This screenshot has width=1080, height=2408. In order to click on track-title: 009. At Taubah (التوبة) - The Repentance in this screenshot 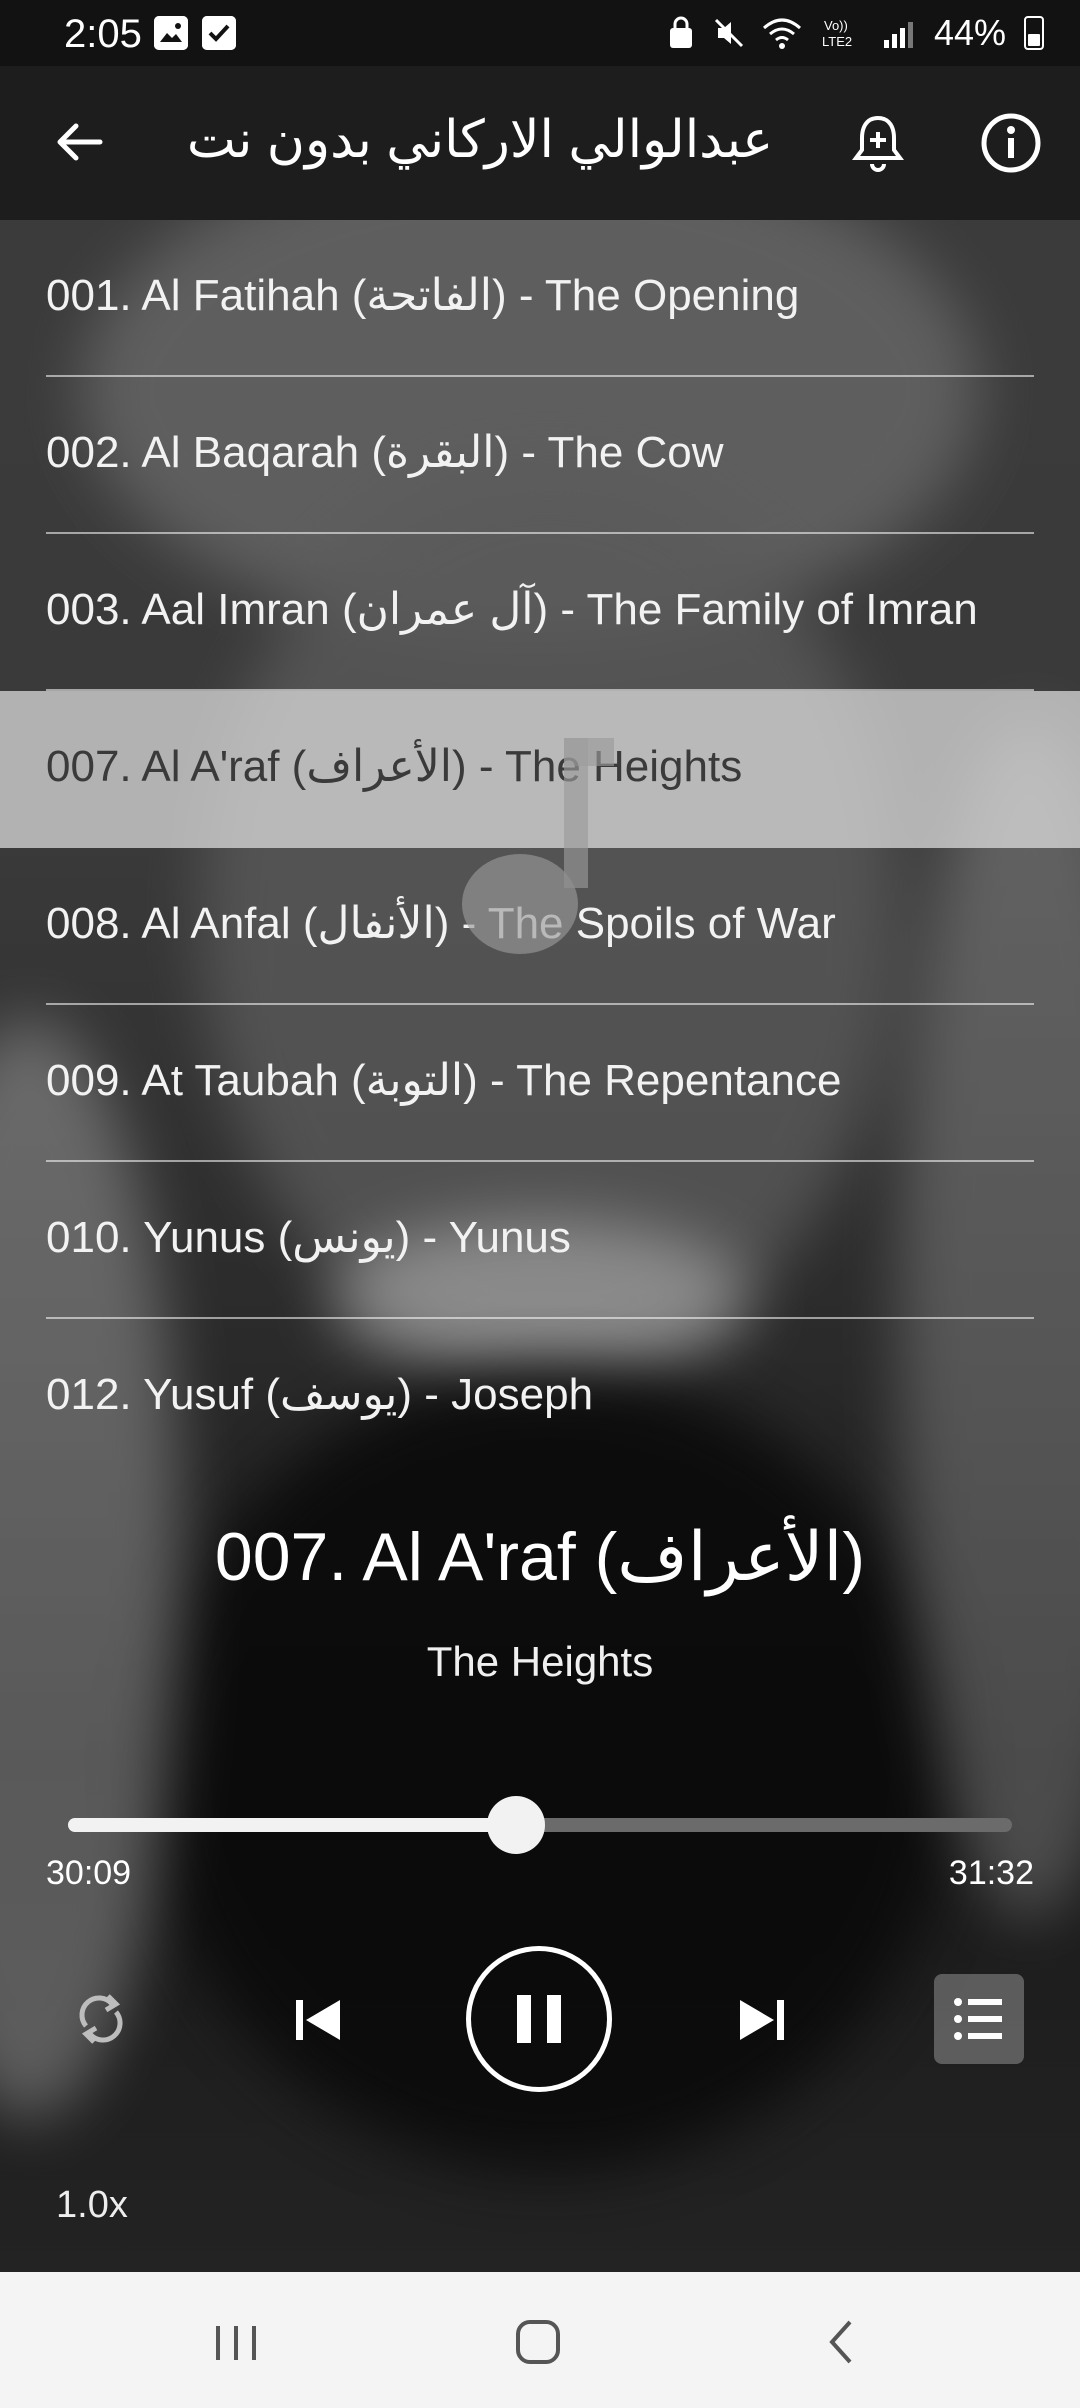, I will do `click(444, 1080)`.